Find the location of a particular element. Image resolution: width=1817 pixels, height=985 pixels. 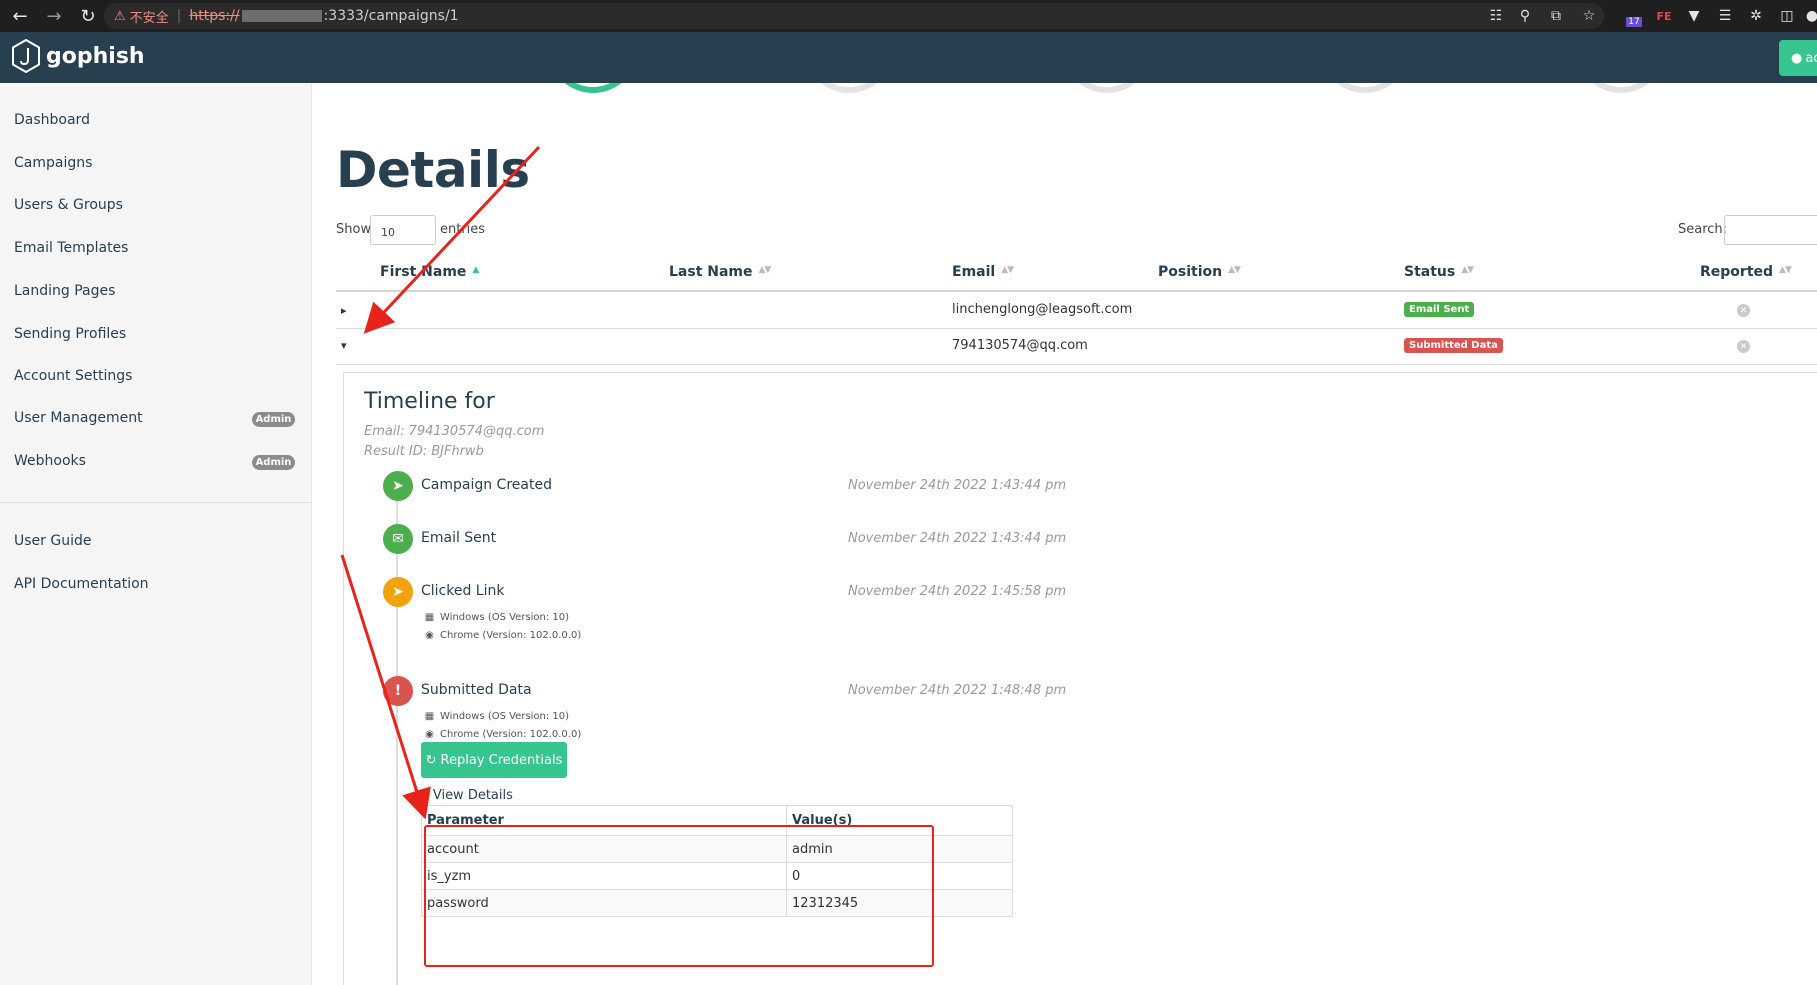

share-icon: ⧉ is located at coordinates (1556, 16).